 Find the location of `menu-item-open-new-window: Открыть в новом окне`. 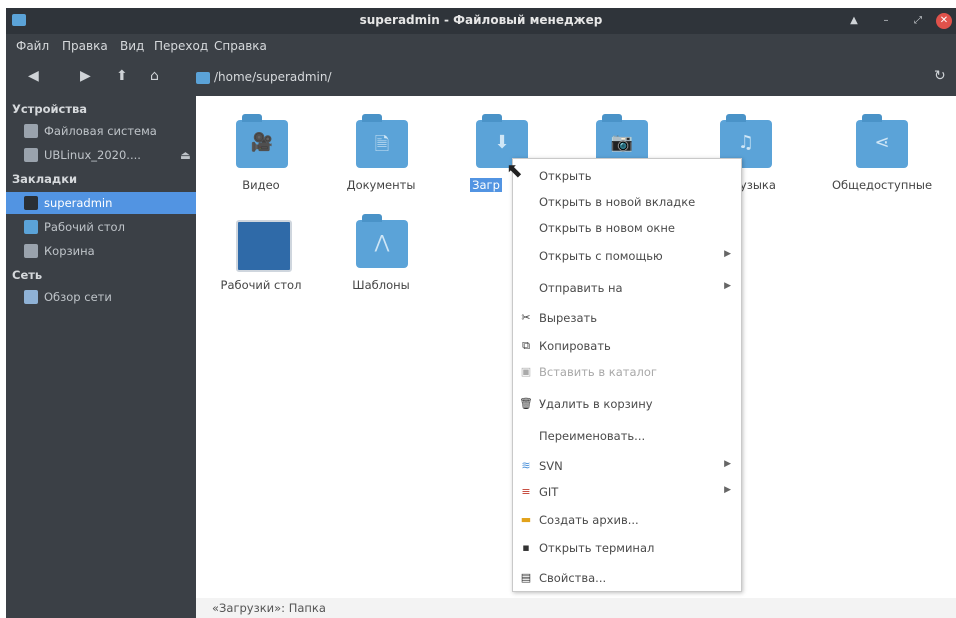

menu-item-open-new-window: Открыть в новом окне is located at coordinates (627, 228).